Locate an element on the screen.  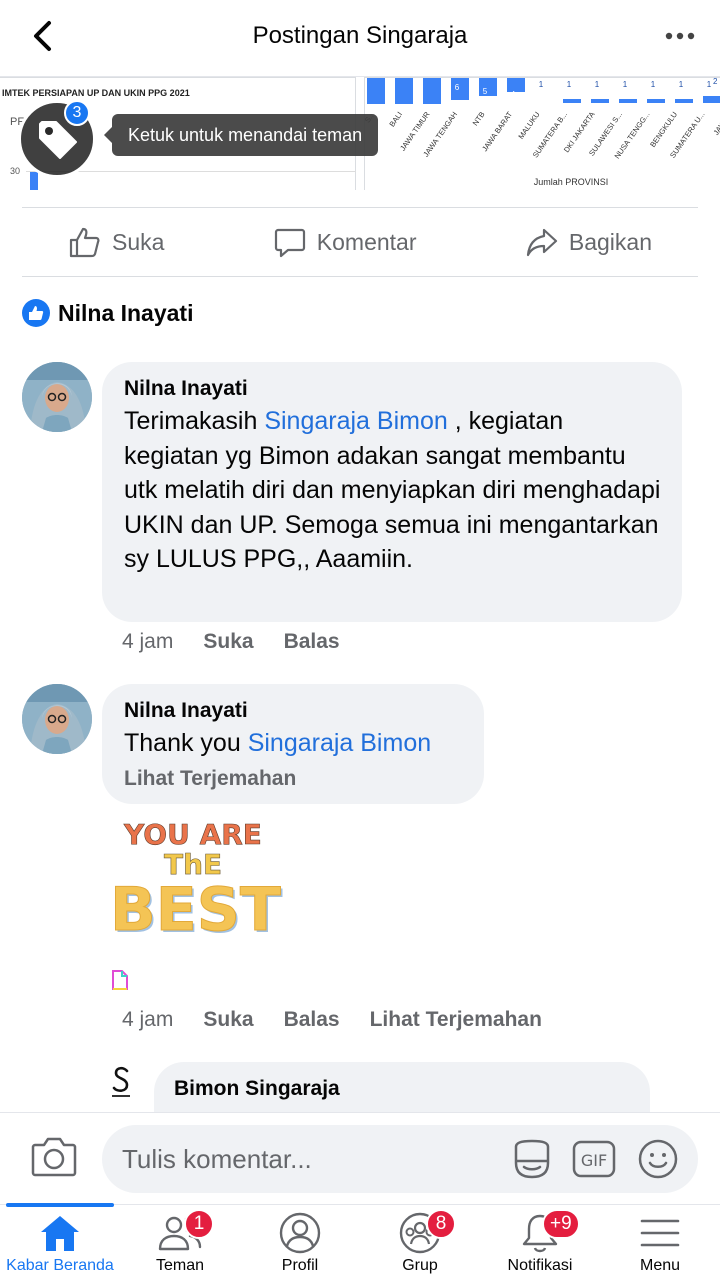
likes-summary: Nilna Inayati is located at coordinates (107, 313).